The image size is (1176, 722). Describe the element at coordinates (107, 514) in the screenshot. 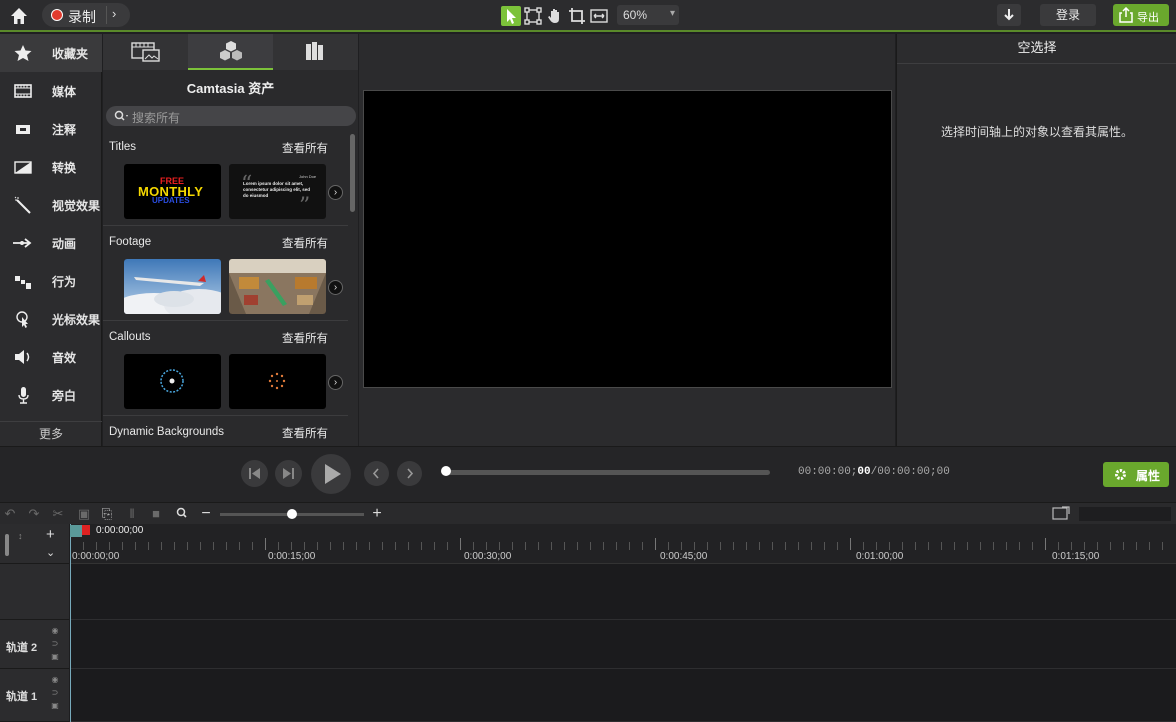

I see `paste-icon: ⎘` at that location.